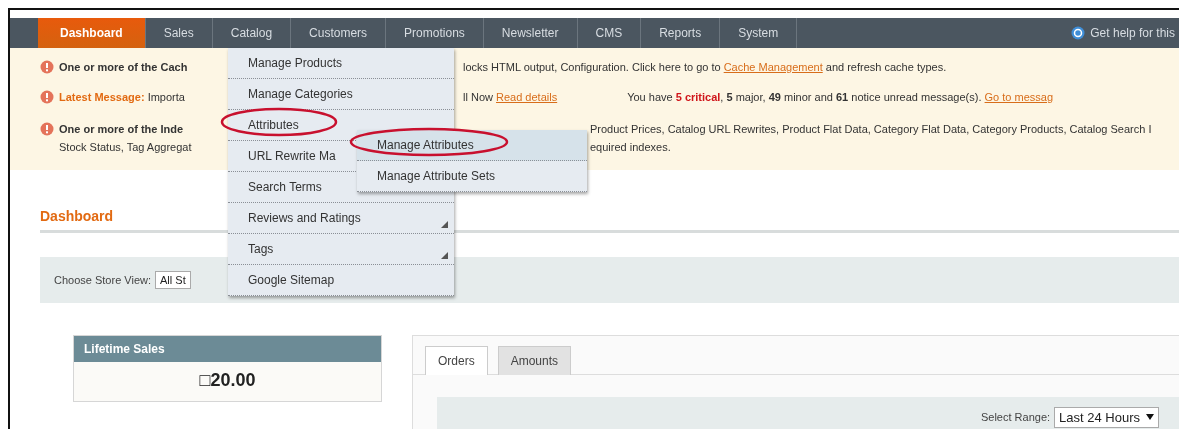 This screenshot has height=429, width=1179. I want to click on menu-item: Manage Products, so click(341, 63).